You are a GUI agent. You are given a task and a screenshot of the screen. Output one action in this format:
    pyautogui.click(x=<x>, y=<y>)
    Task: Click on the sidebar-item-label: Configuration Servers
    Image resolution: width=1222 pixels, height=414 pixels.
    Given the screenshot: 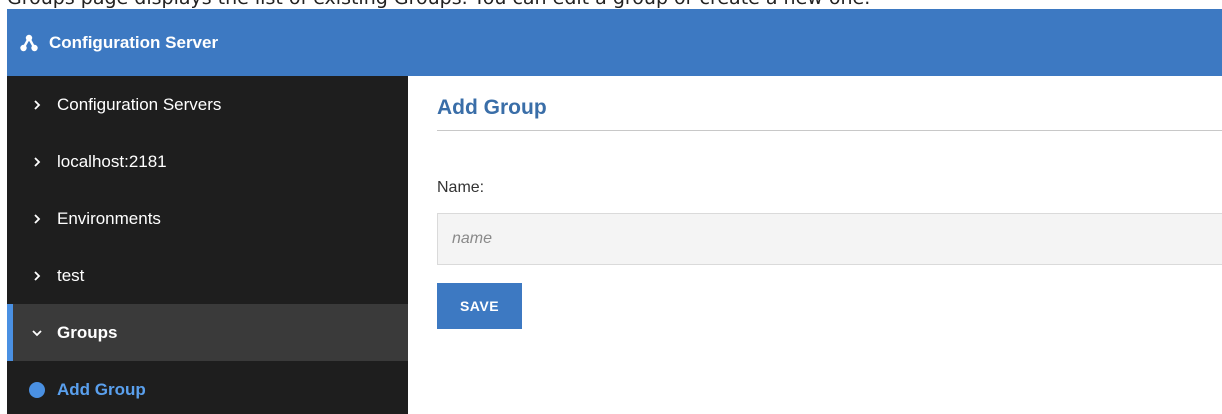 What is the action you would take?
    pyautogui.click(x=139, y=104)
    